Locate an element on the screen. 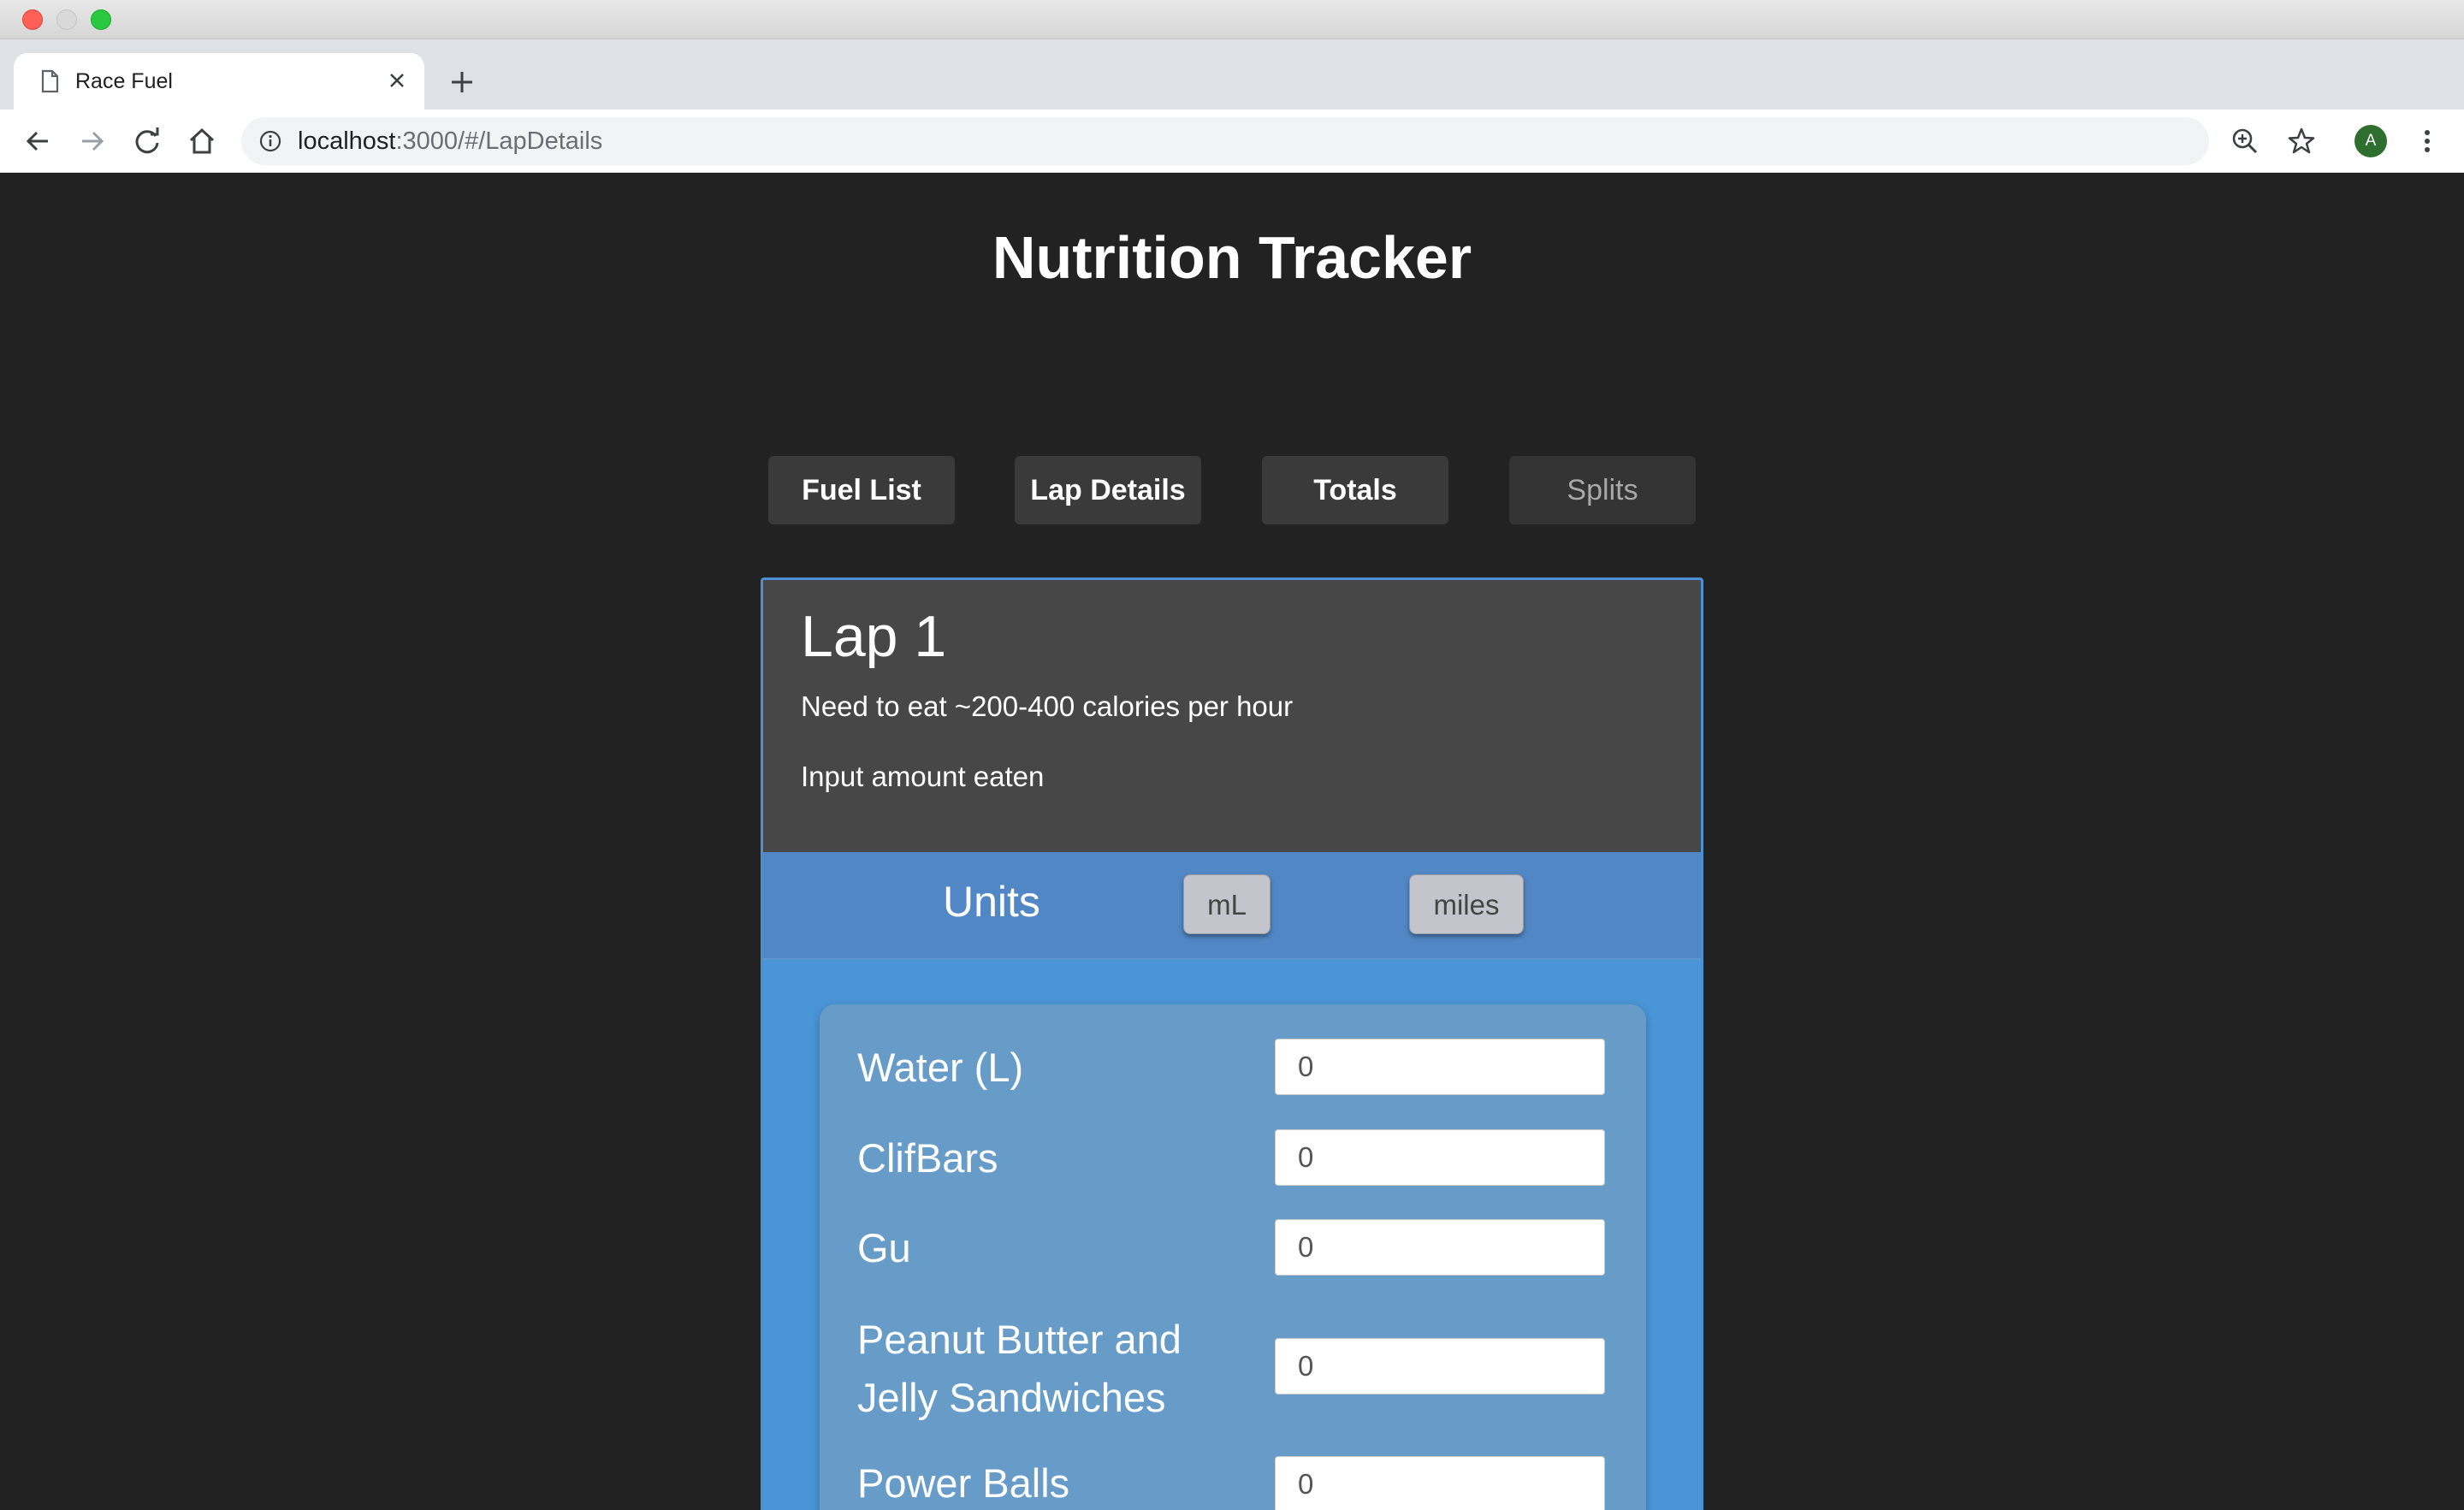  ml-unit-button: mL is located at coordinates (1226, 904).